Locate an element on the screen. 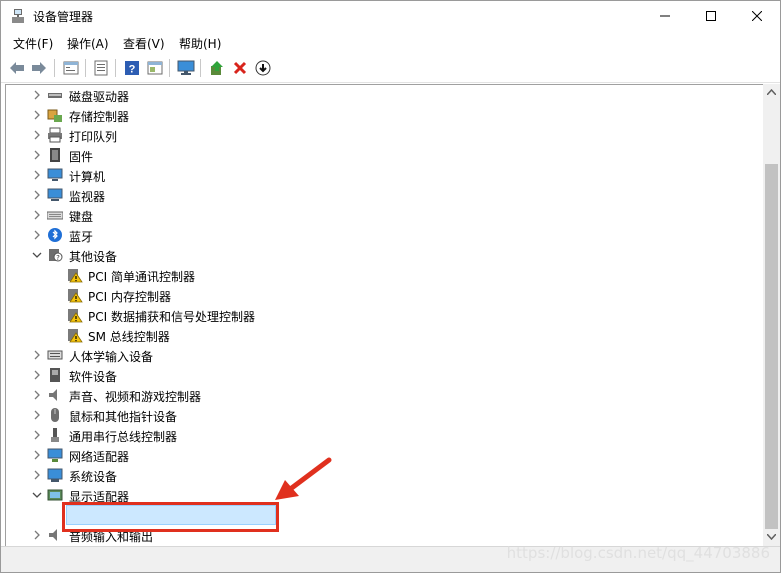 Image resolution: width=781 pixels, height=573 pixels. vertical-scrollbar is located at coordinates (771, 315).